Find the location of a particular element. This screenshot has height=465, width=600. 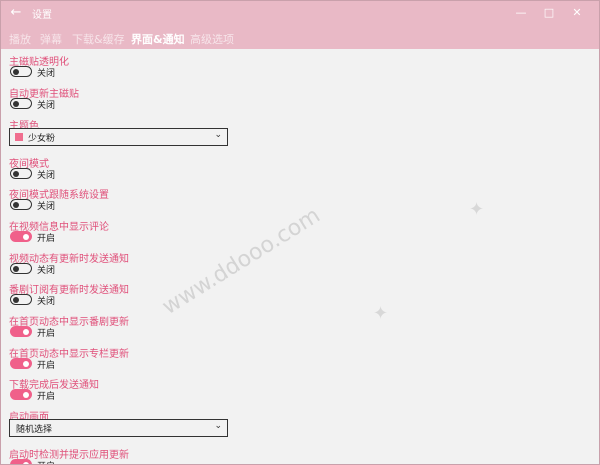

tab-interface-notifications: 界面&通知 is located at coordinates (158, 39).